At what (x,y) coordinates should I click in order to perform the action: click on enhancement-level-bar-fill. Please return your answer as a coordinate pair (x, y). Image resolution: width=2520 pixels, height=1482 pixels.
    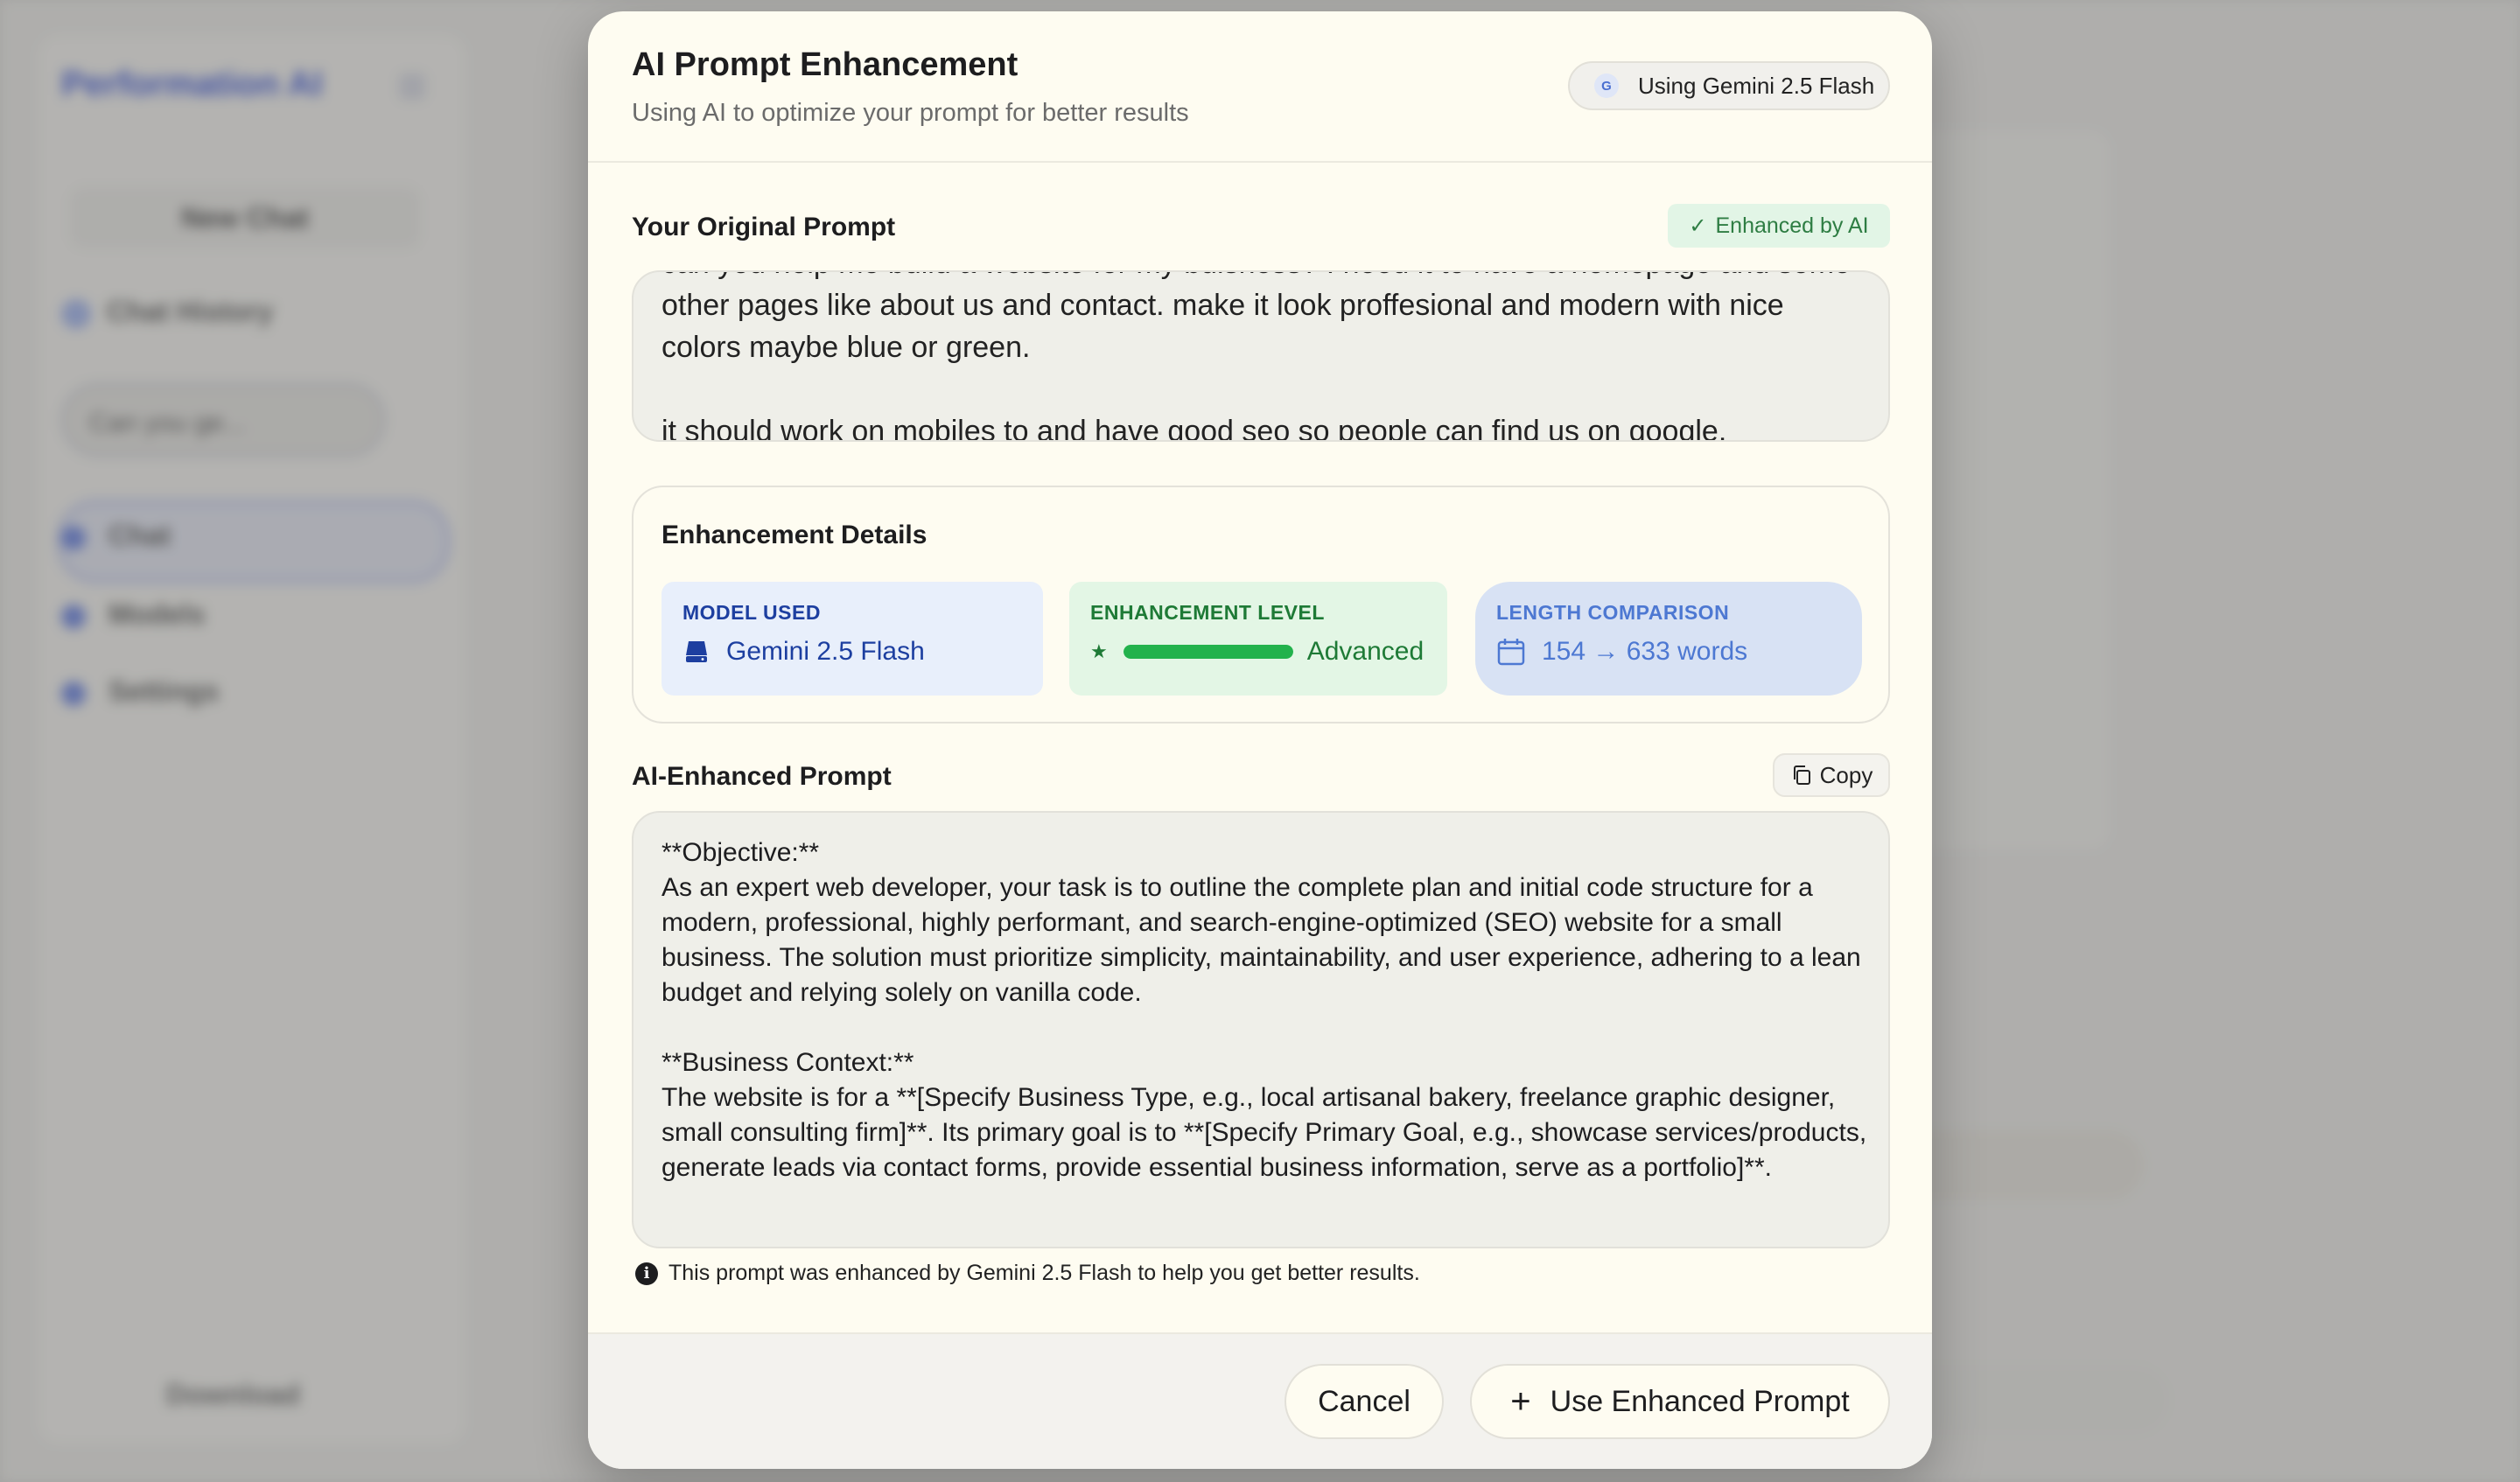
    Looking at the image, I should click on (1208, 652).